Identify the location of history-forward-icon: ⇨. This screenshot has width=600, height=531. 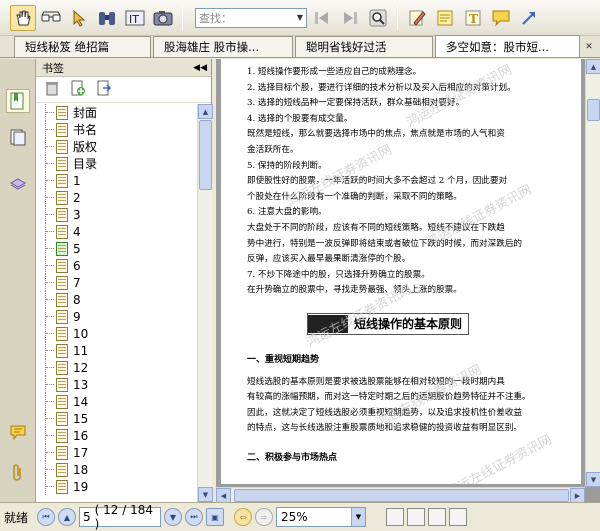
(264, 517).